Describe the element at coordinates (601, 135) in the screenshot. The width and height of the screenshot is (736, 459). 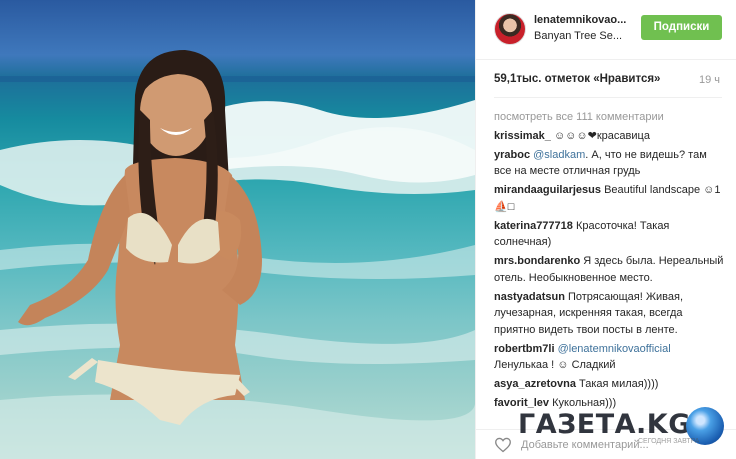
I see `comment-text: ☺☺☺❤красавица` at that location.